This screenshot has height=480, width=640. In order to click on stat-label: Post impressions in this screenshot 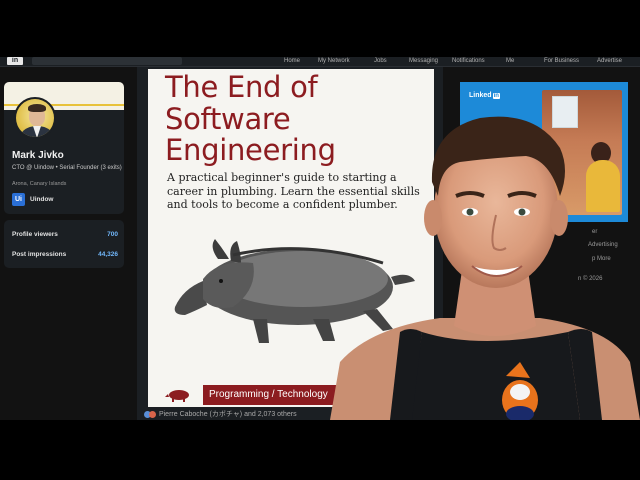, I will do `click(39, 254)`.